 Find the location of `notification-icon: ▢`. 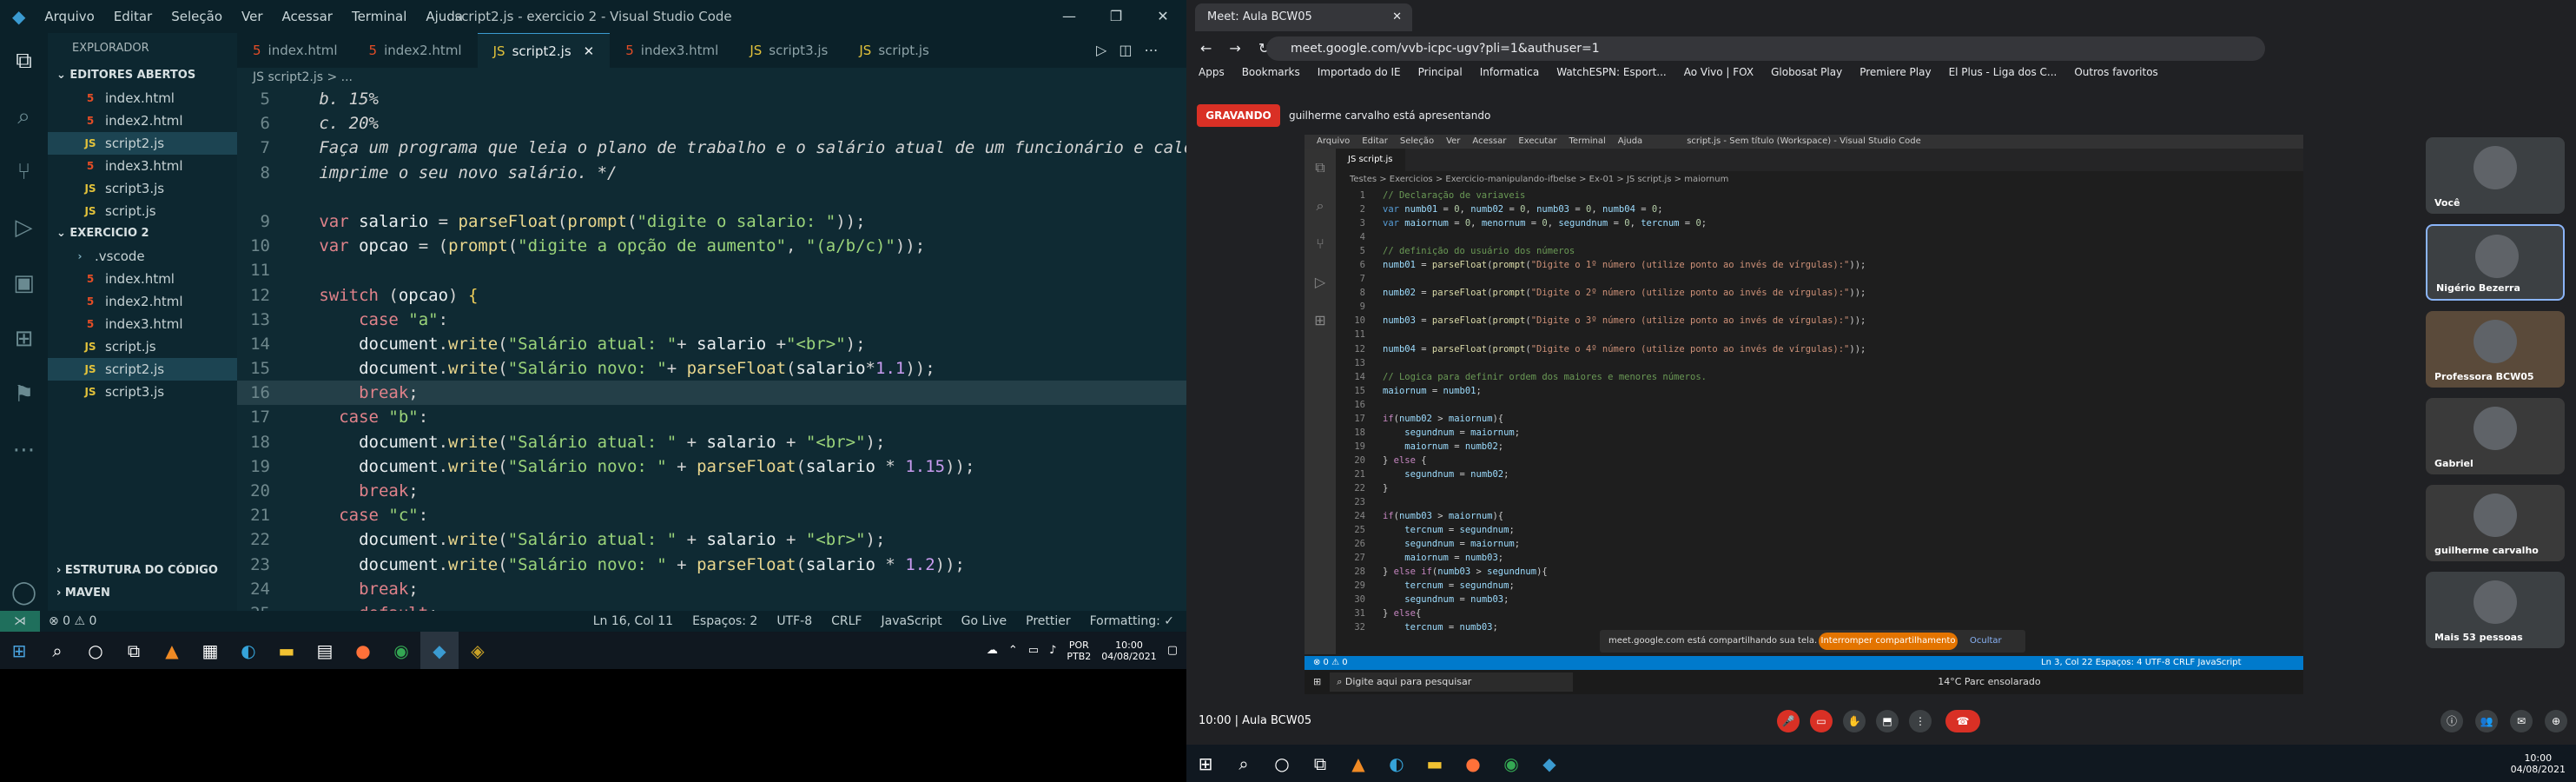

notification-icon: ▢ is located at coordinates (1172, 651).